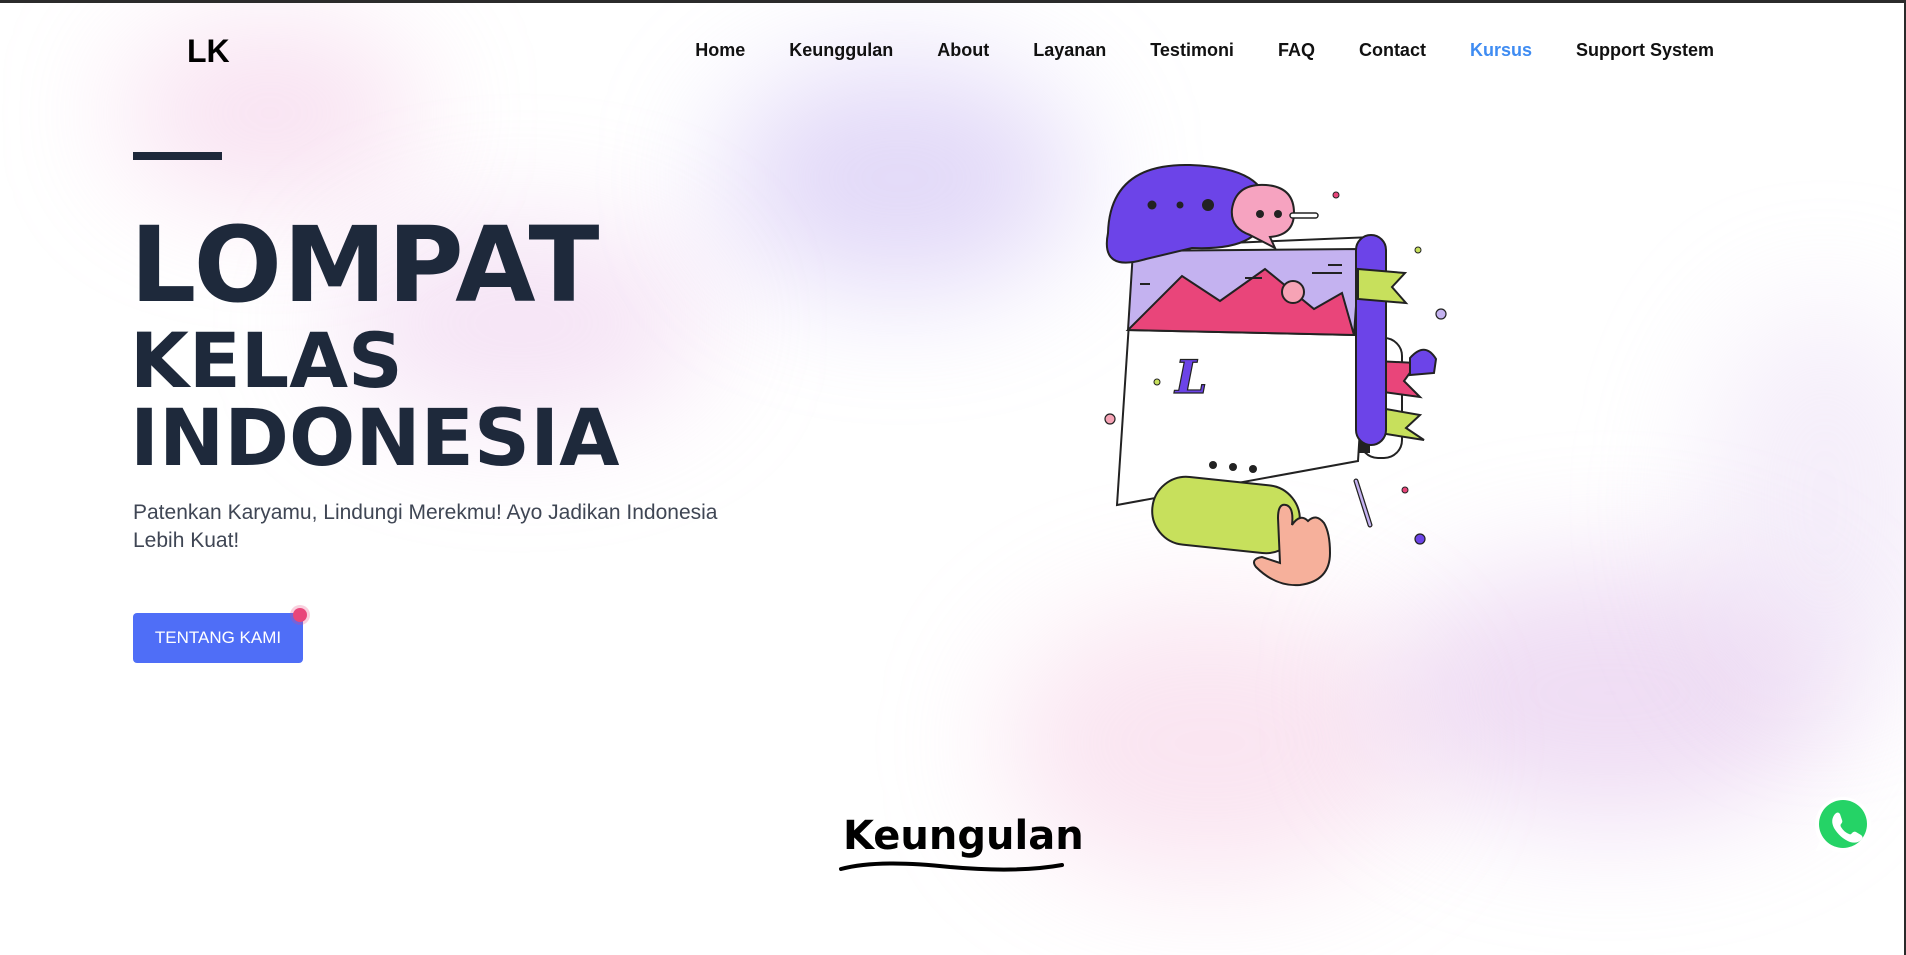  What do you see at coordinates (963, 50) in the screenshot?
I see `nav-about: About` at bounding box center [963, 50].